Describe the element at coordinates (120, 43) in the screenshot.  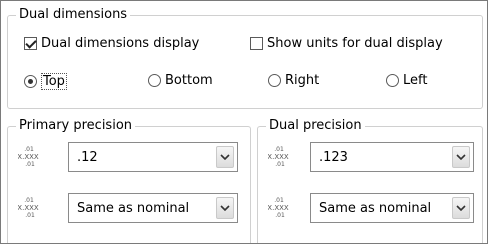
I see `dual-dimensions-display-label: Dual dimensions display` at that location.